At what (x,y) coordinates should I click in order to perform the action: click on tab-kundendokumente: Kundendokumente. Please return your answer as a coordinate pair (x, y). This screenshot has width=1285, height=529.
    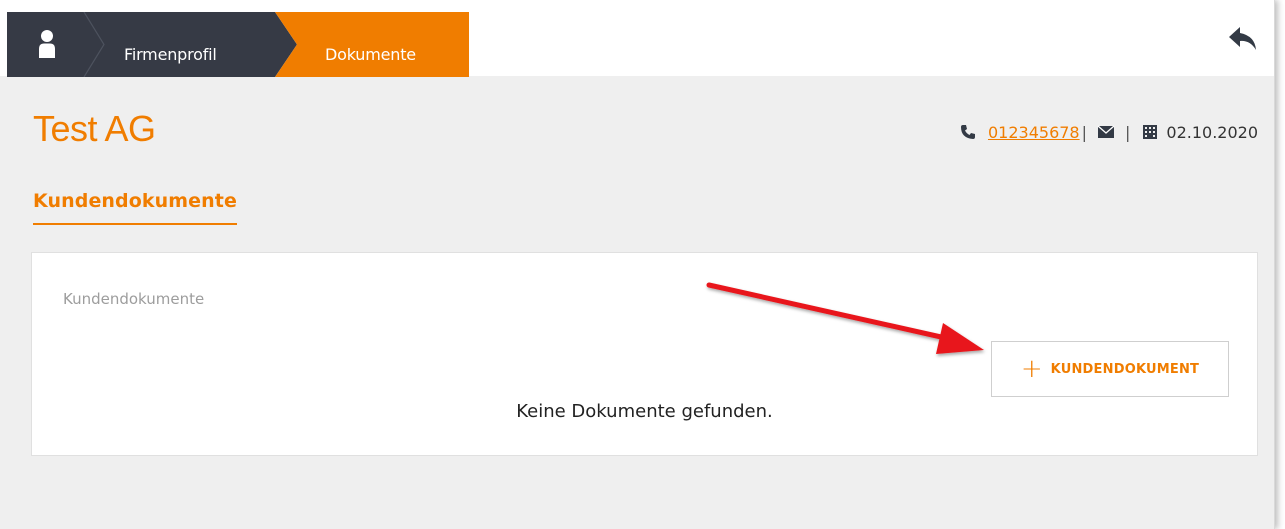
    Looking at the image, I should click on (135, 207).